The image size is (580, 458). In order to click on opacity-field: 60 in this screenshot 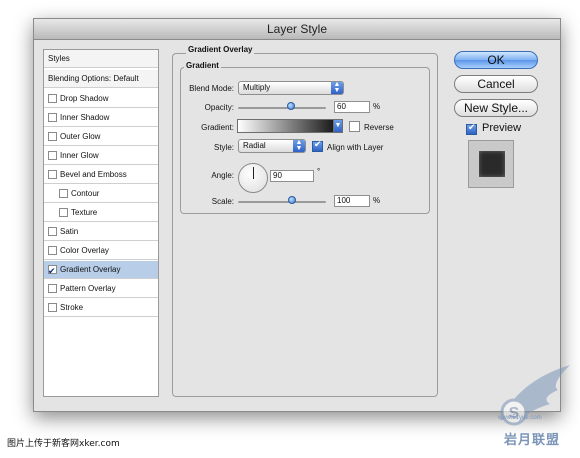, I will do `click(352, 107)`.